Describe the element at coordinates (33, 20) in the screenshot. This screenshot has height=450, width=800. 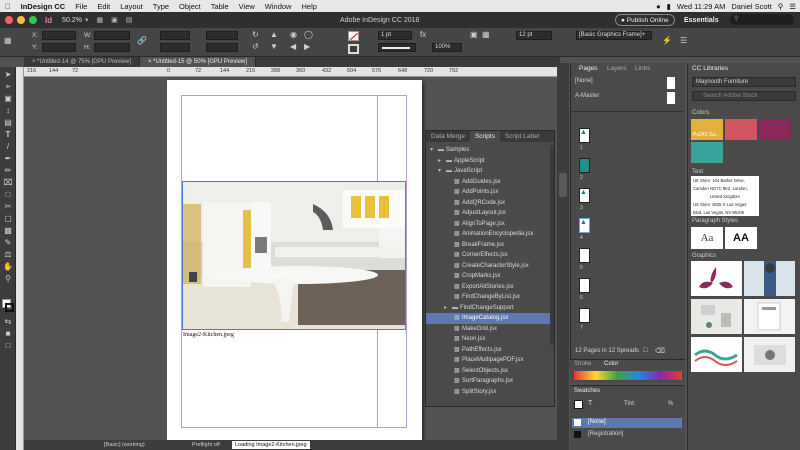
I see `zoom-window-button` at that location.